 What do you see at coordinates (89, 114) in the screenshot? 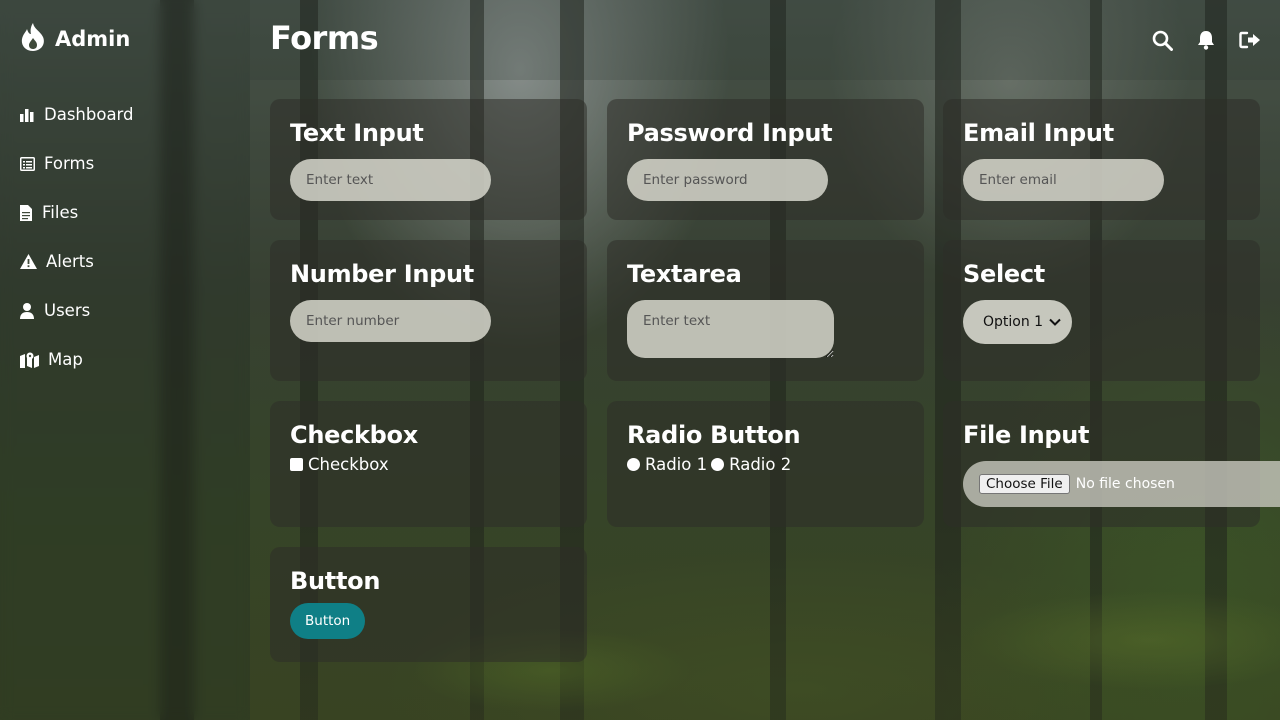
I see `sidebar-item-label: Dashboard` at bounding box center [89, 114].